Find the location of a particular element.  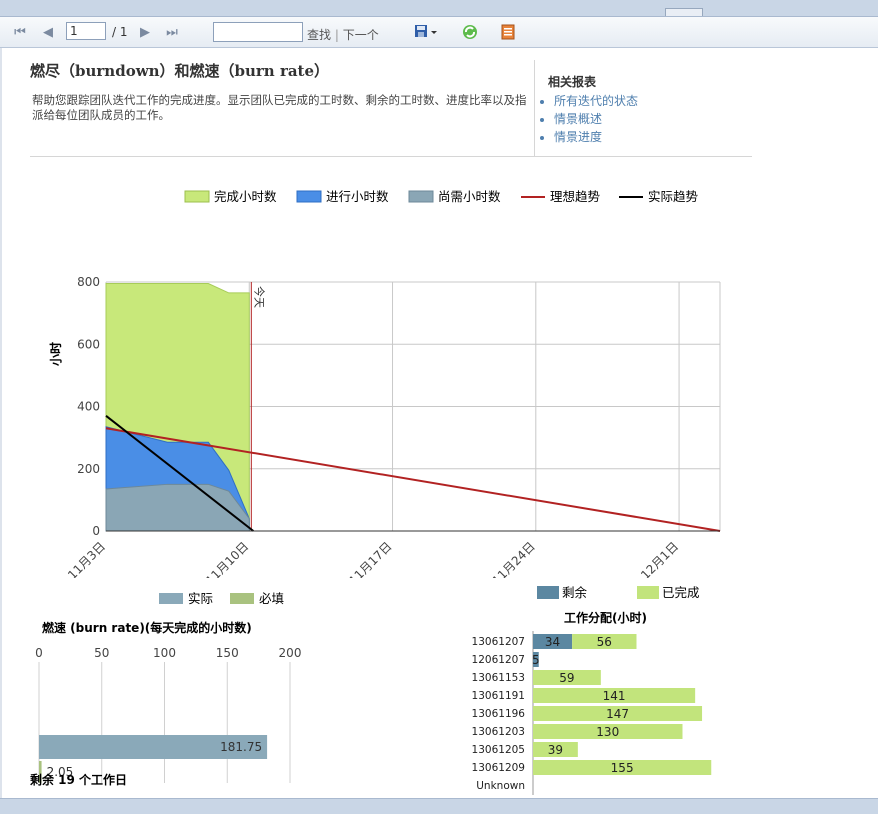

work-completed-value: 141 is located at coordinates (614, 696).